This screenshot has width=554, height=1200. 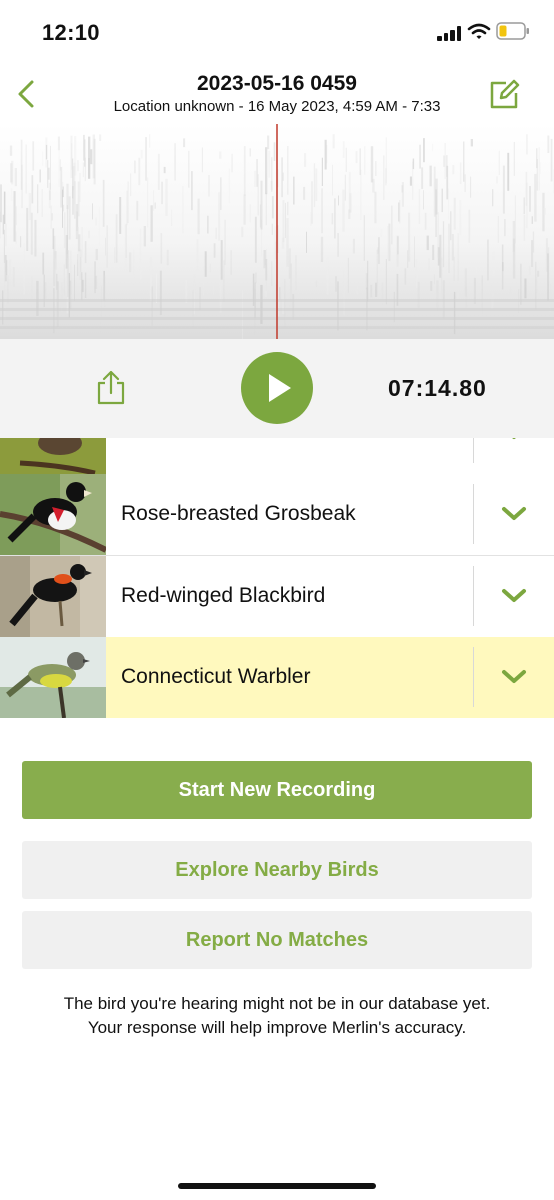 I want to click on recording-title: 2023-05-16 0459, so click(x=277, y=83).